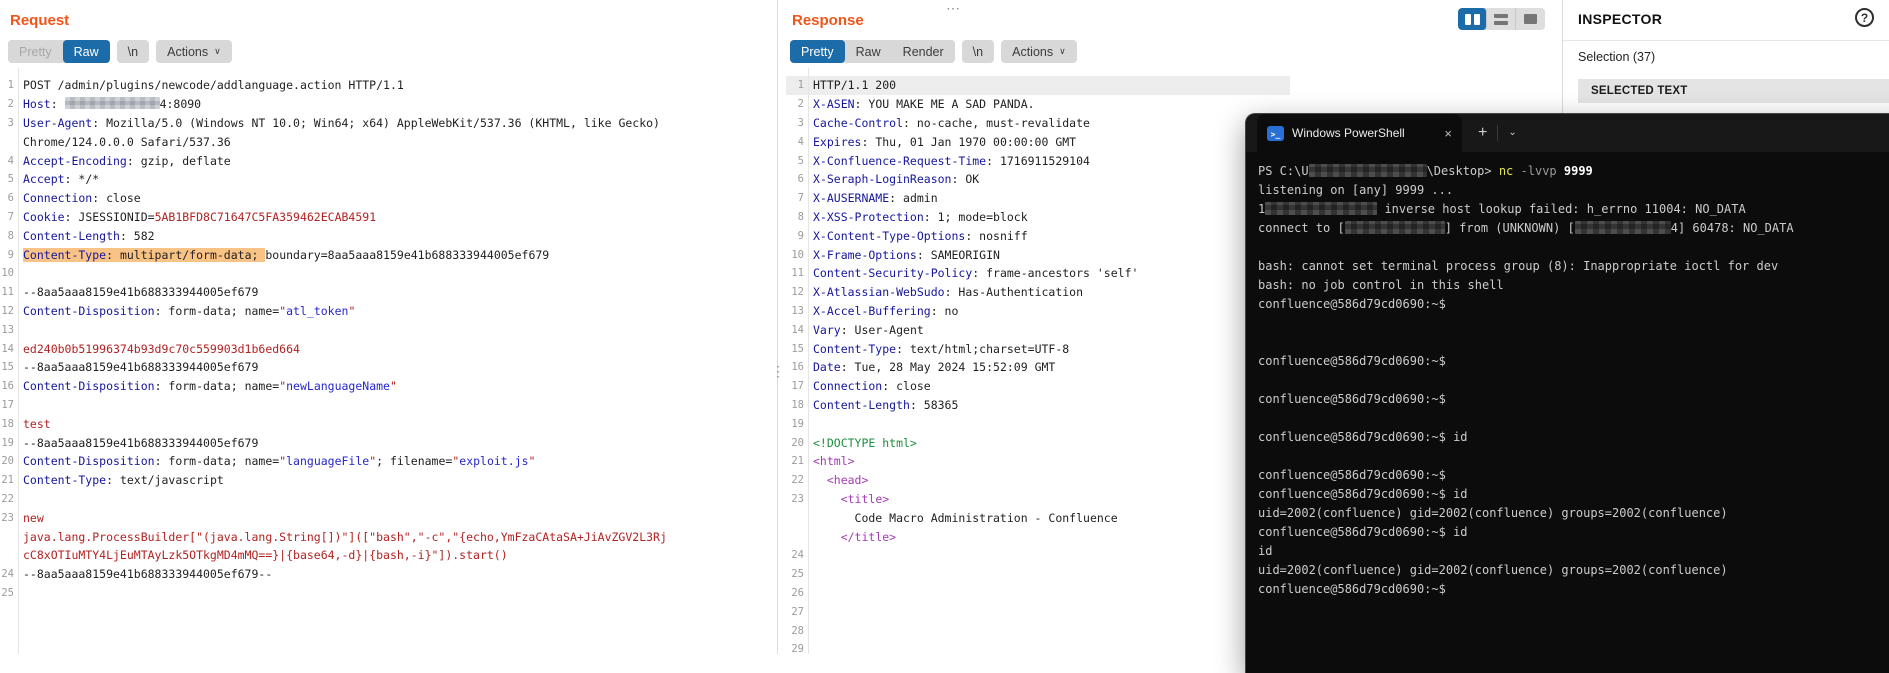 The height and width of the screenshot is (673, 1889). What do you see at coordinates (1038, 141) in the screenshot?
I see `code-line: 4Expires: Thu, 01 Jan 1970 00:00:00 GMT` at bounding box center [1038, 141].